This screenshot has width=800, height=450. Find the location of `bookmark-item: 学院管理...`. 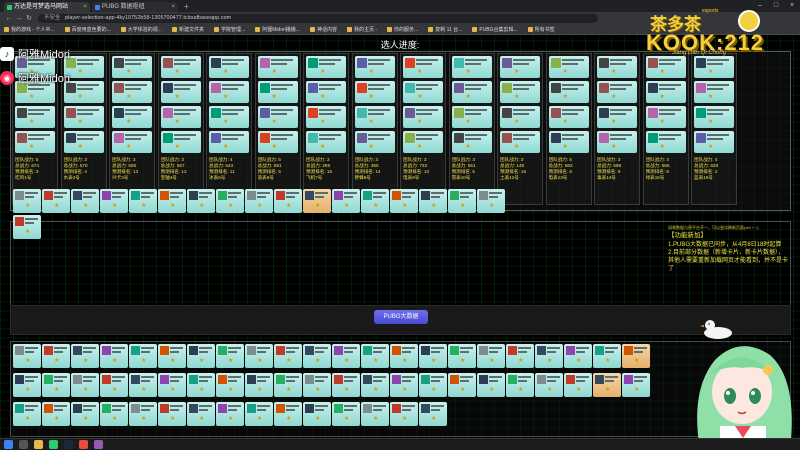

bookmark-item: 学院管理... is located at coordinates (229, 29).